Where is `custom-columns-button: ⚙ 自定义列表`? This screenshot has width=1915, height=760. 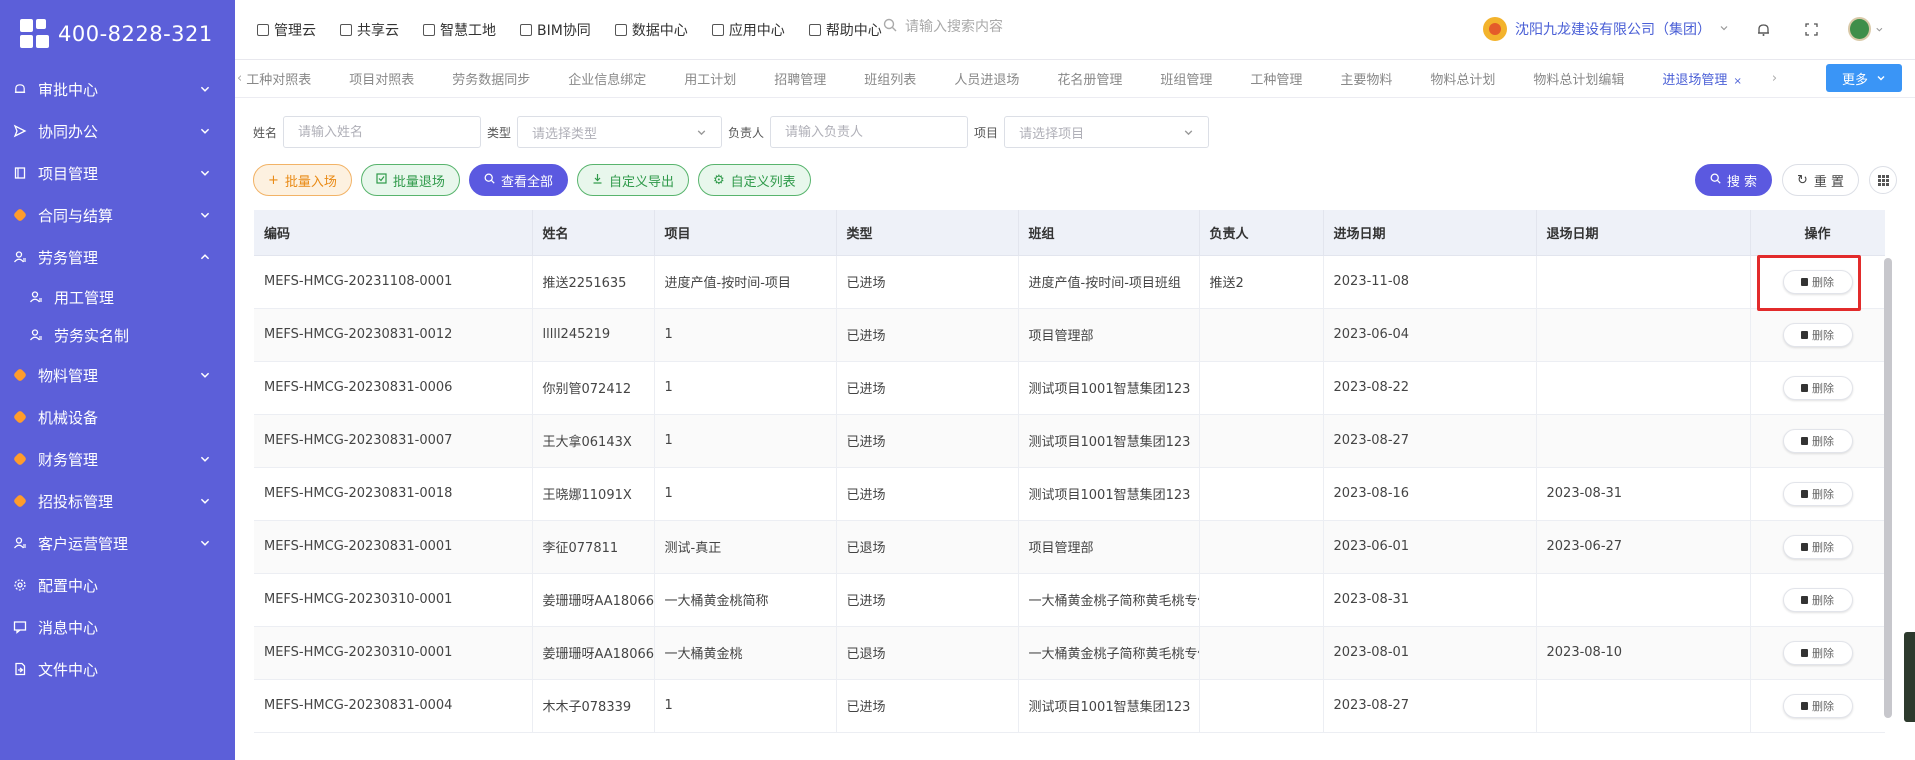 custom-columns-button: ⚙ 自定义列表 is located at coordinates (754, 180).